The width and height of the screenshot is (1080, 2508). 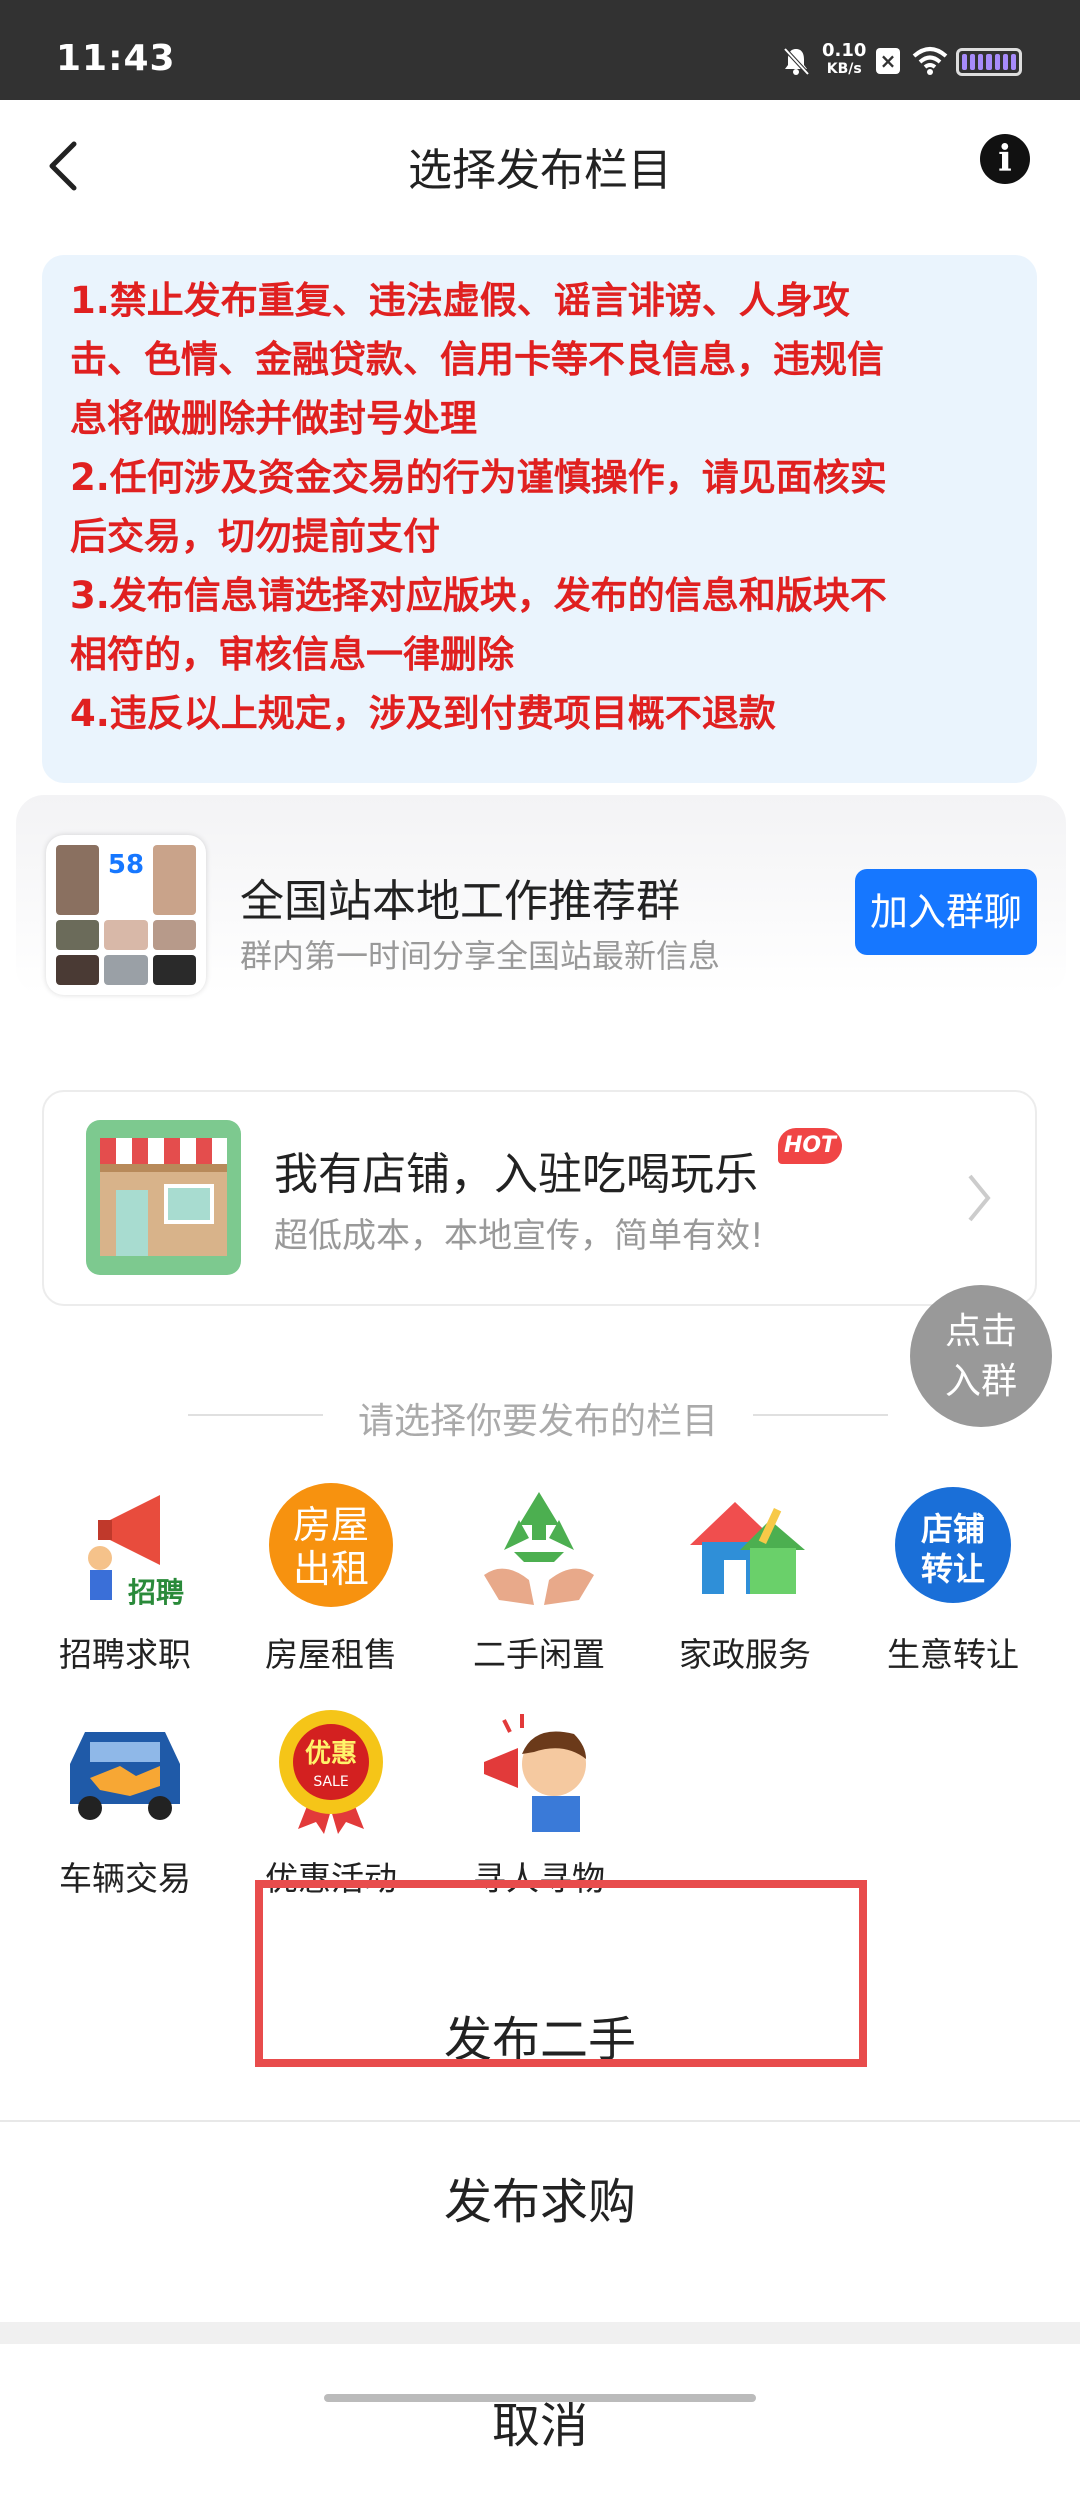 I want to click on rule-line: 2.任何涉及资金交易的行为谨慎操作，请见面核实, so click(x=478, y=477).